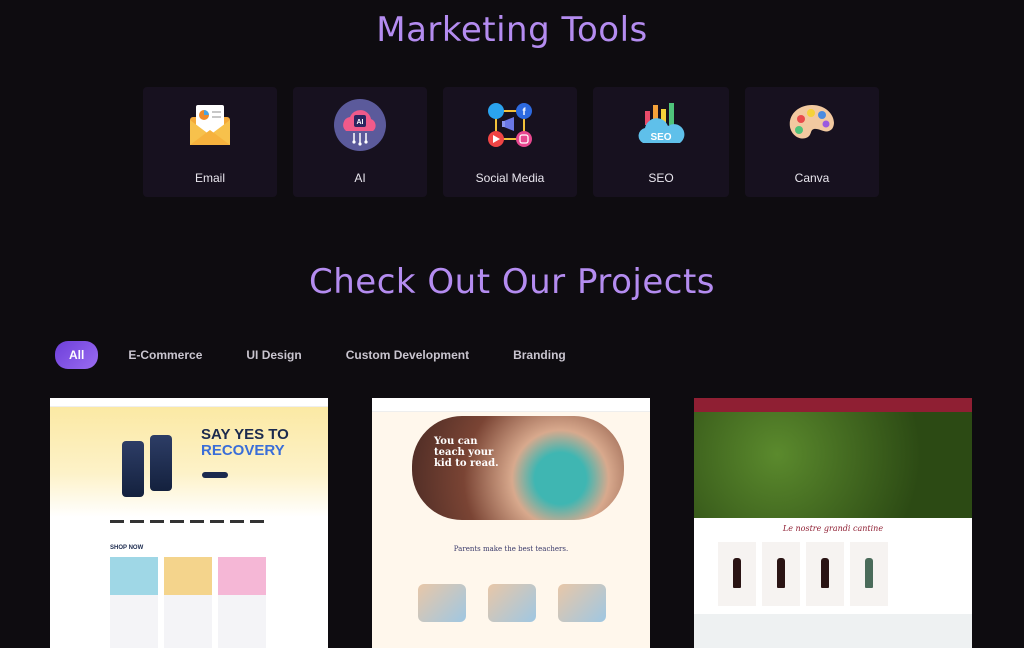 The image size is (1024, 648). I want to click on preview-footer, so click(833, 631).